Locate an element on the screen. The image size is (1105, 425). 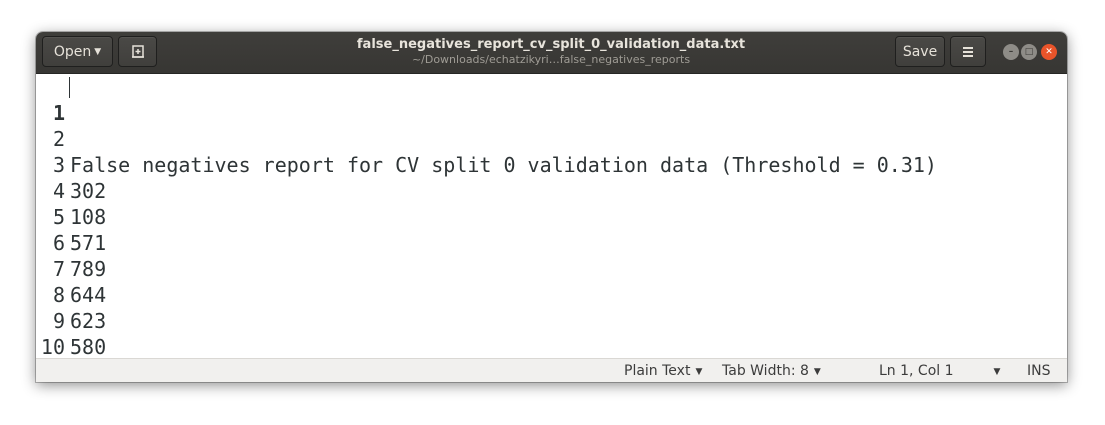
open-button: Open ▼ is located at coordinates (77, 51).